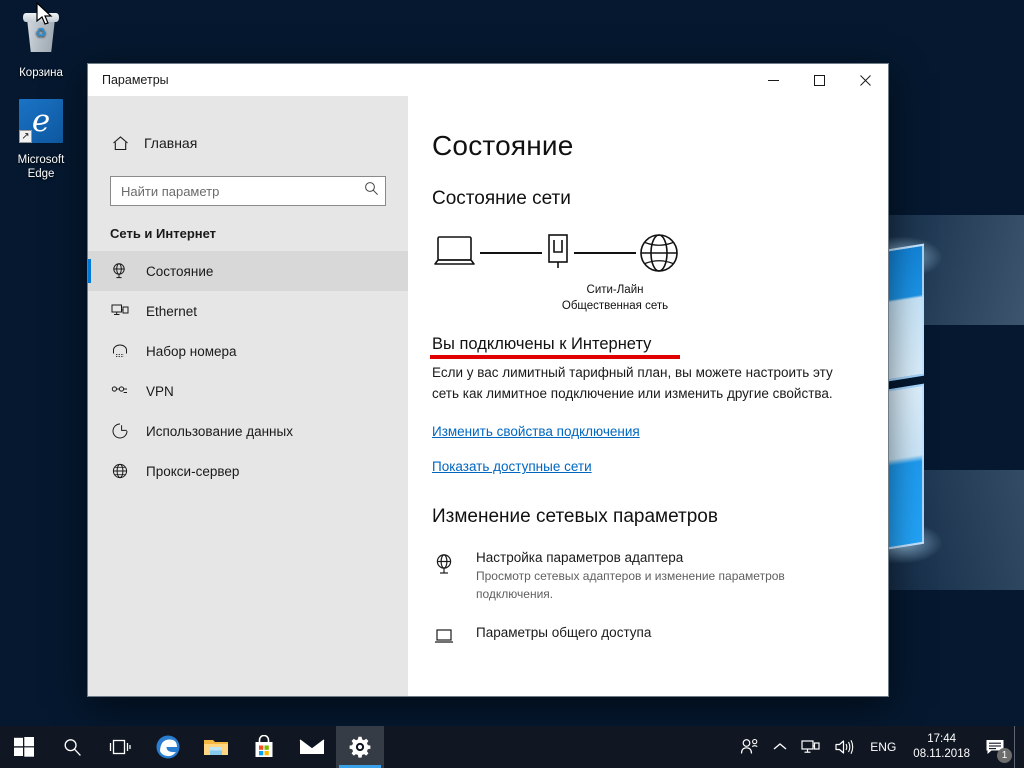  I want to click on window-controls, so click(819, 80).